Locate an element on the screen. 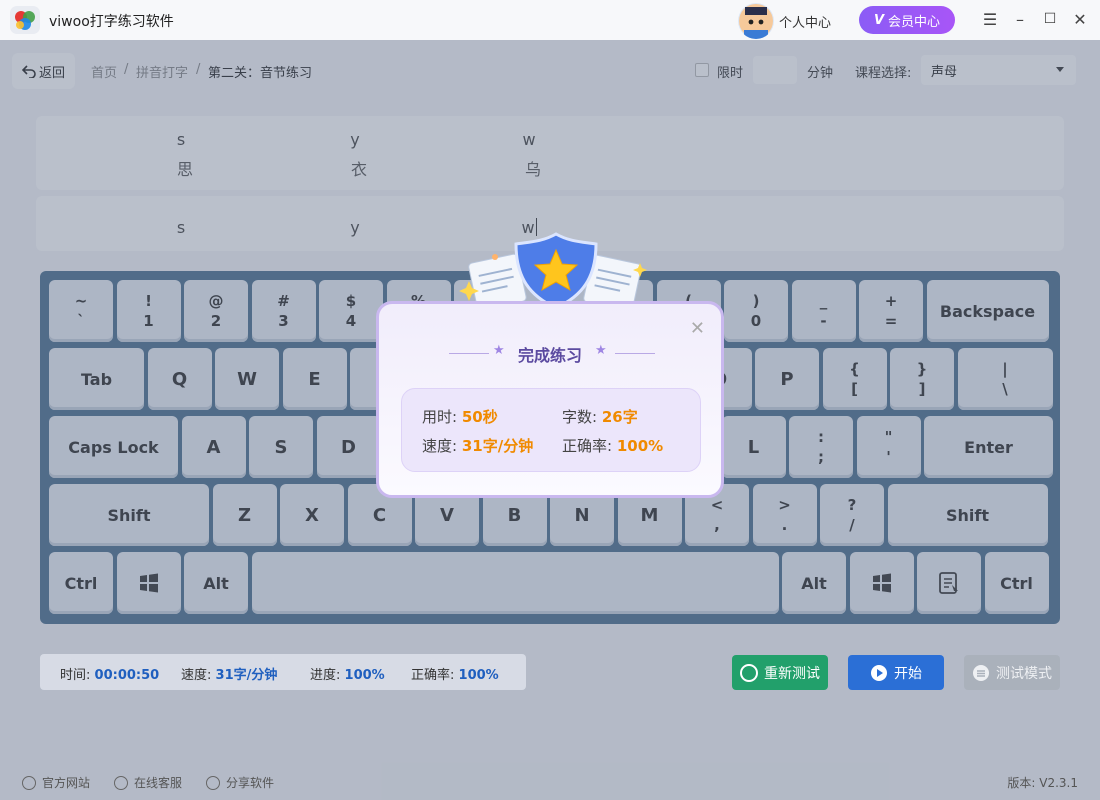 This screenshot has height=800, width=1100. app-title: viwoo打字练习软件 is located at coordinates (111, 22).